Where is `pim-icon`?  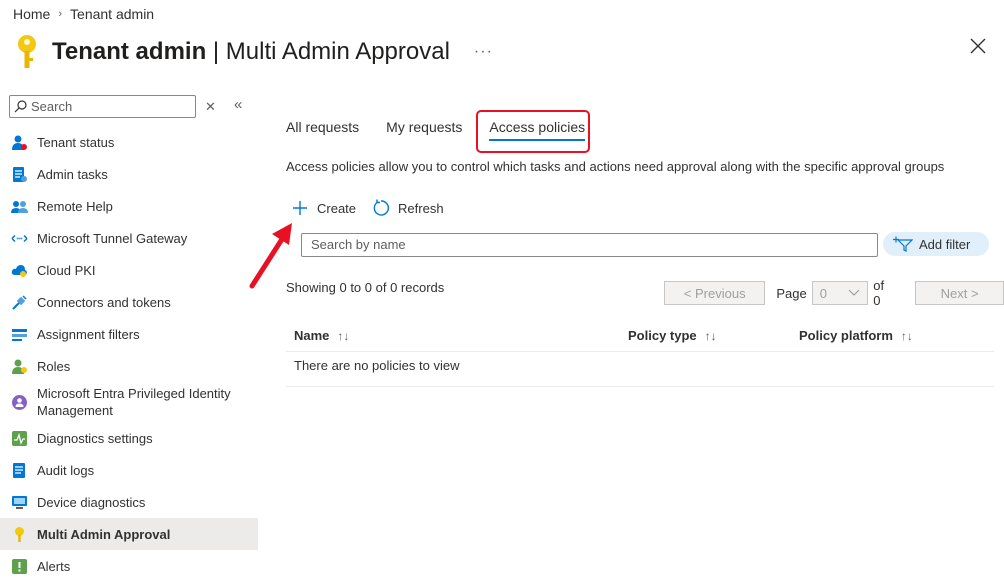
pim-icon is located at coordinates (19, 402).